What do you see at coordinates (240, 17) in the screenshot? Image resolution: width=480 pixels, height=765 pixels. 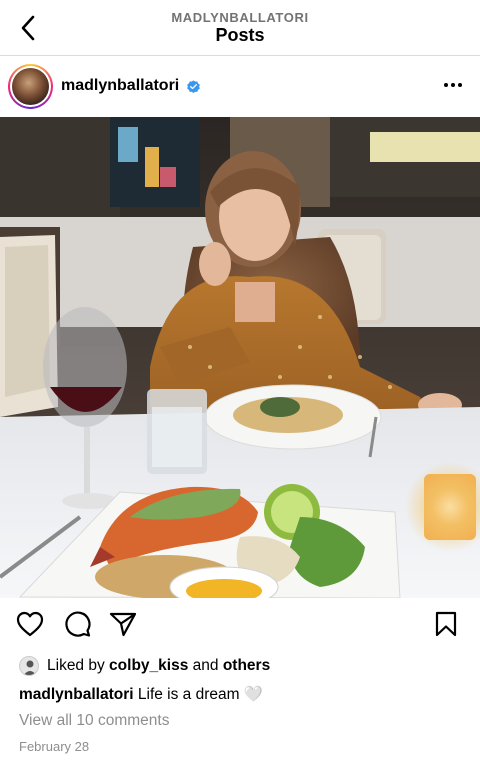 I see `profile-username-header: MADLYNBALLATORI` at bounding box center [240, 17].